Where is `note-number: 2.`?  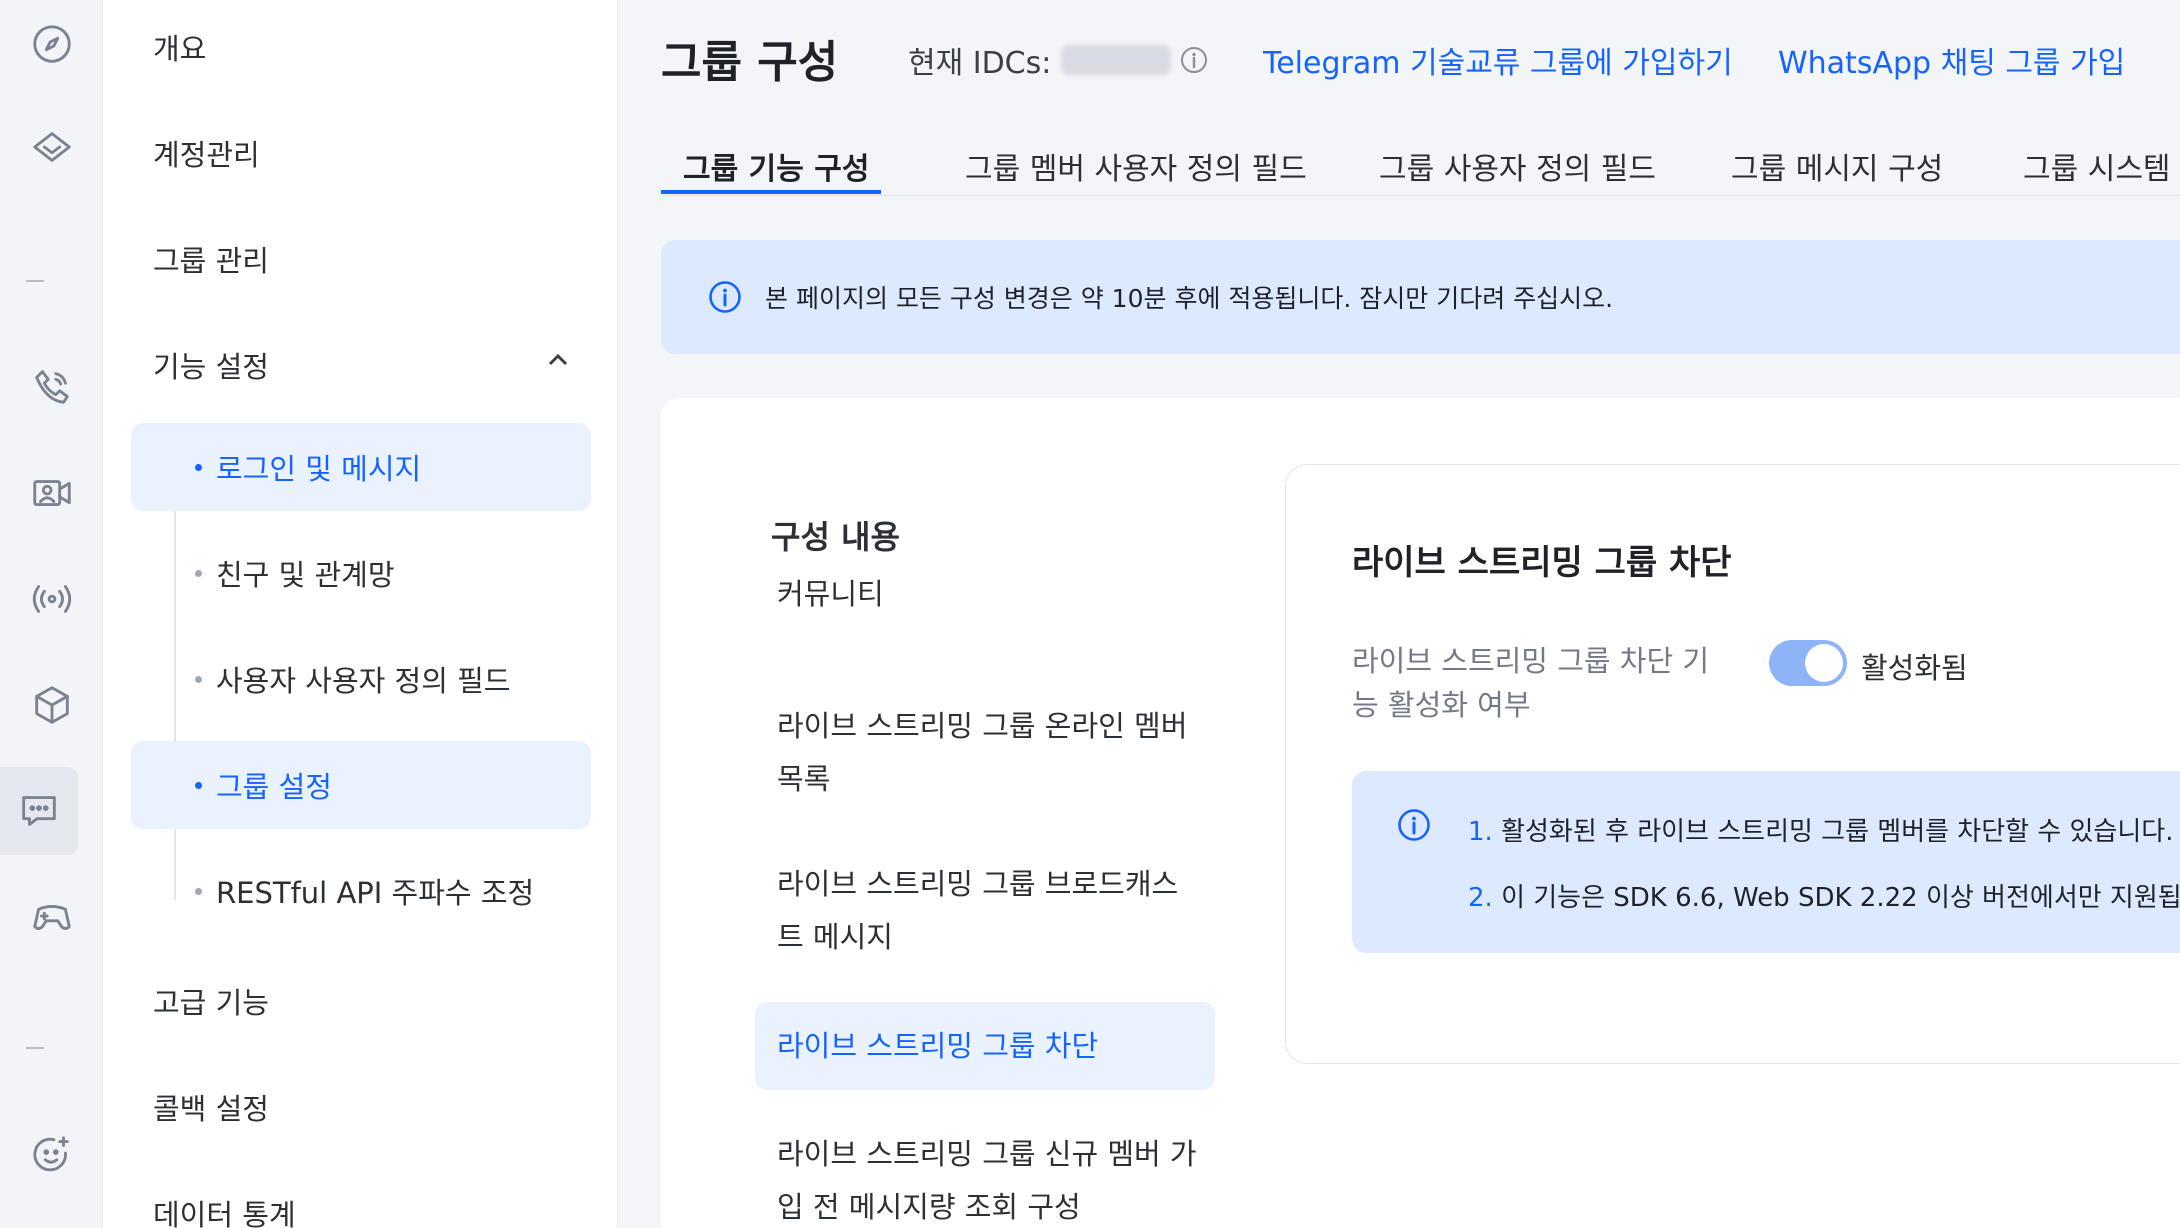
note-number: 2. is located at coordinates (1480, 898).